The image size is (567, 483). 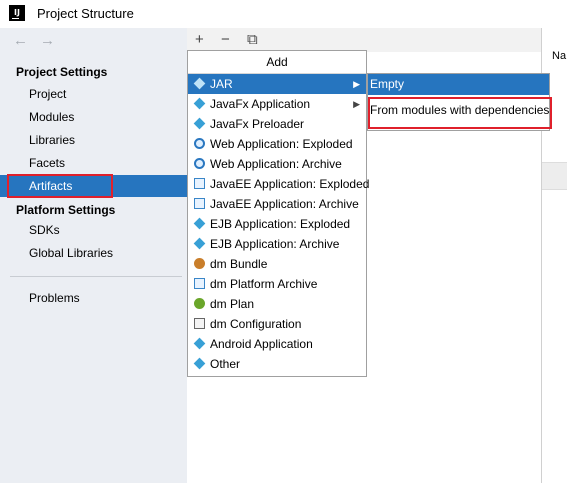 I want to click on menu-item-label: dm Configuration, so click(x=256, y=324).